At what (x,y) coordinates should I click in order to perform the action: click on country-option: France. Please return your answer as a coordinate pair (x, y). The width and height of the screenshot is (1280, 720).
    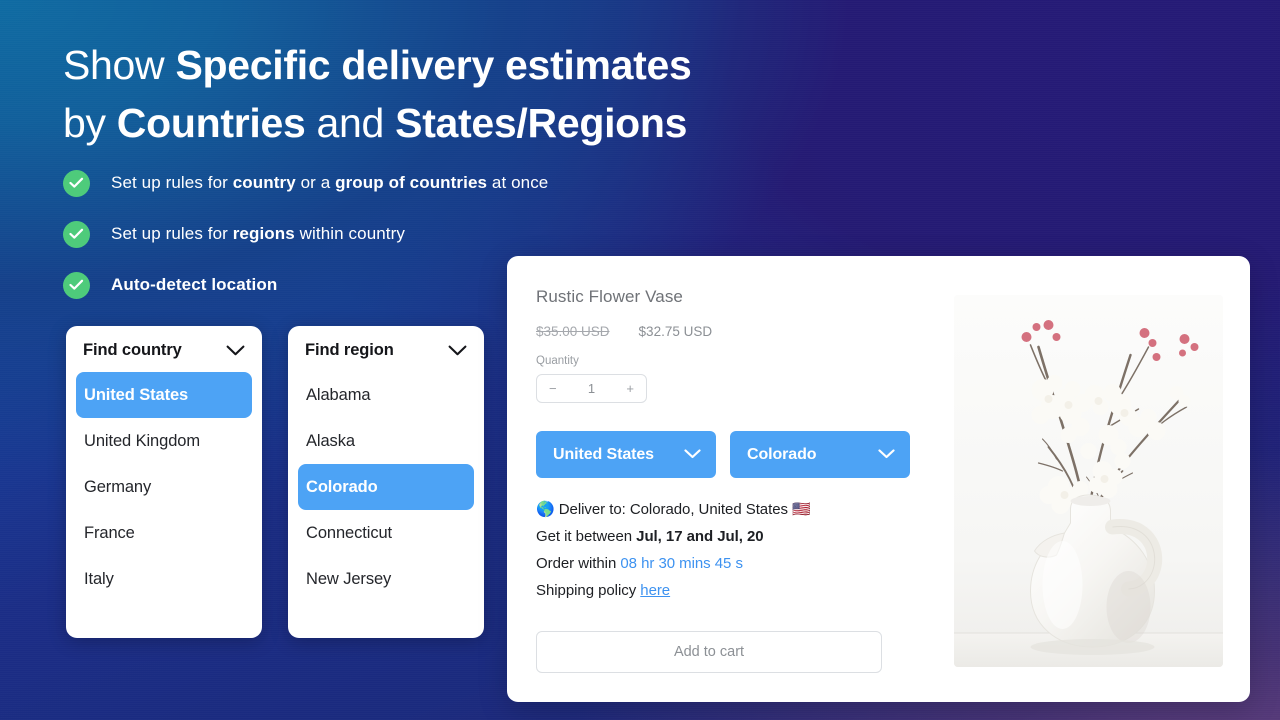
    Looking at the image, I should click on (164, 533).